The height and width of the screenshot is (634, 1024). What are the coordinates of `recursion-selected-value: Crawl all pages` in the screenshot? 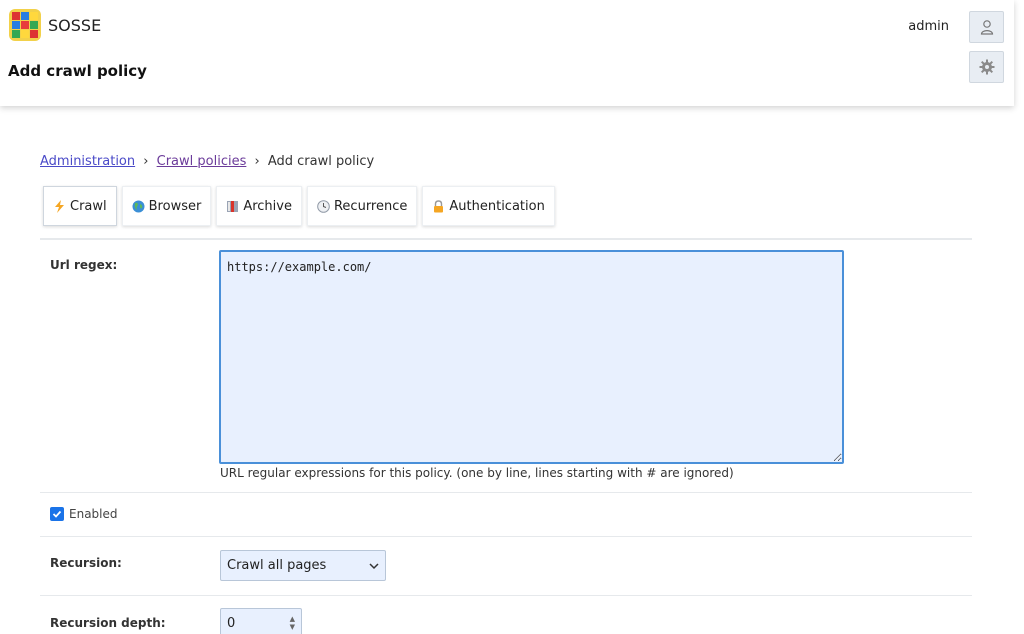 It's located at (277, 565).